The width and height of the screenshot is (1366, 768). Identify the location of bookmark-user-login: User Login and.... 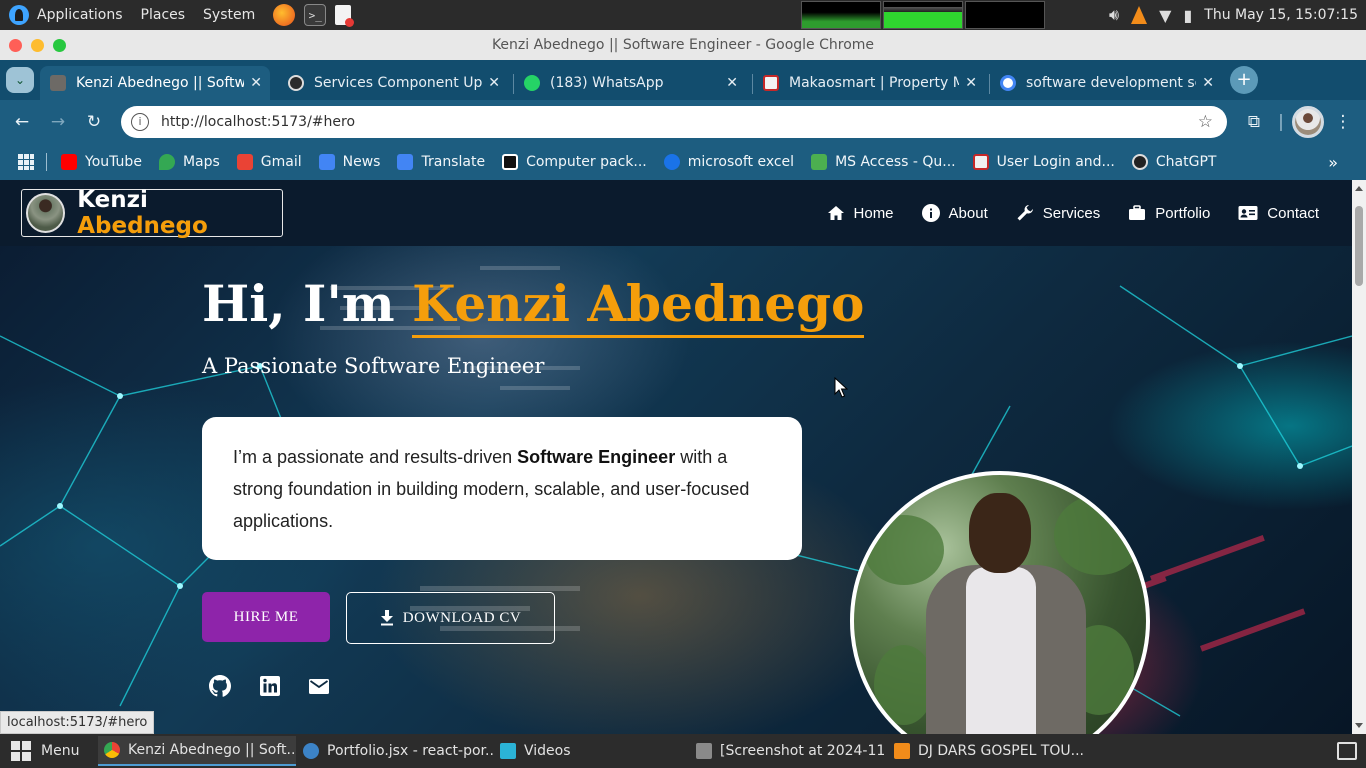
(1043, 162).